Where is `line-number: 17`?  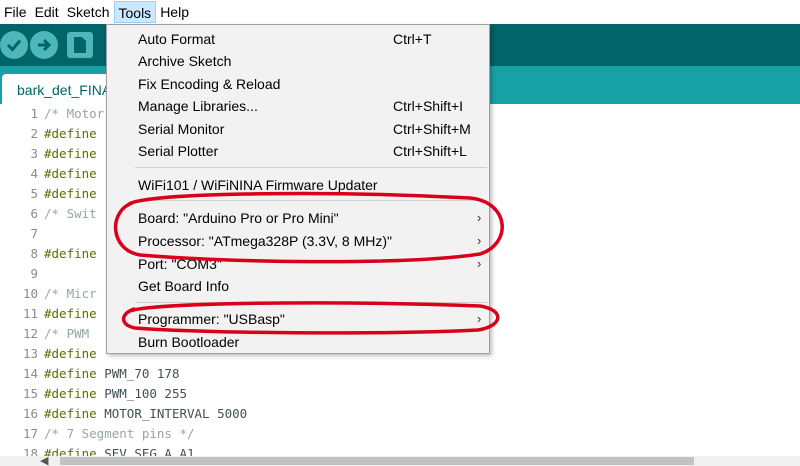 line-number: 17 is located at coordinates (30, 433).